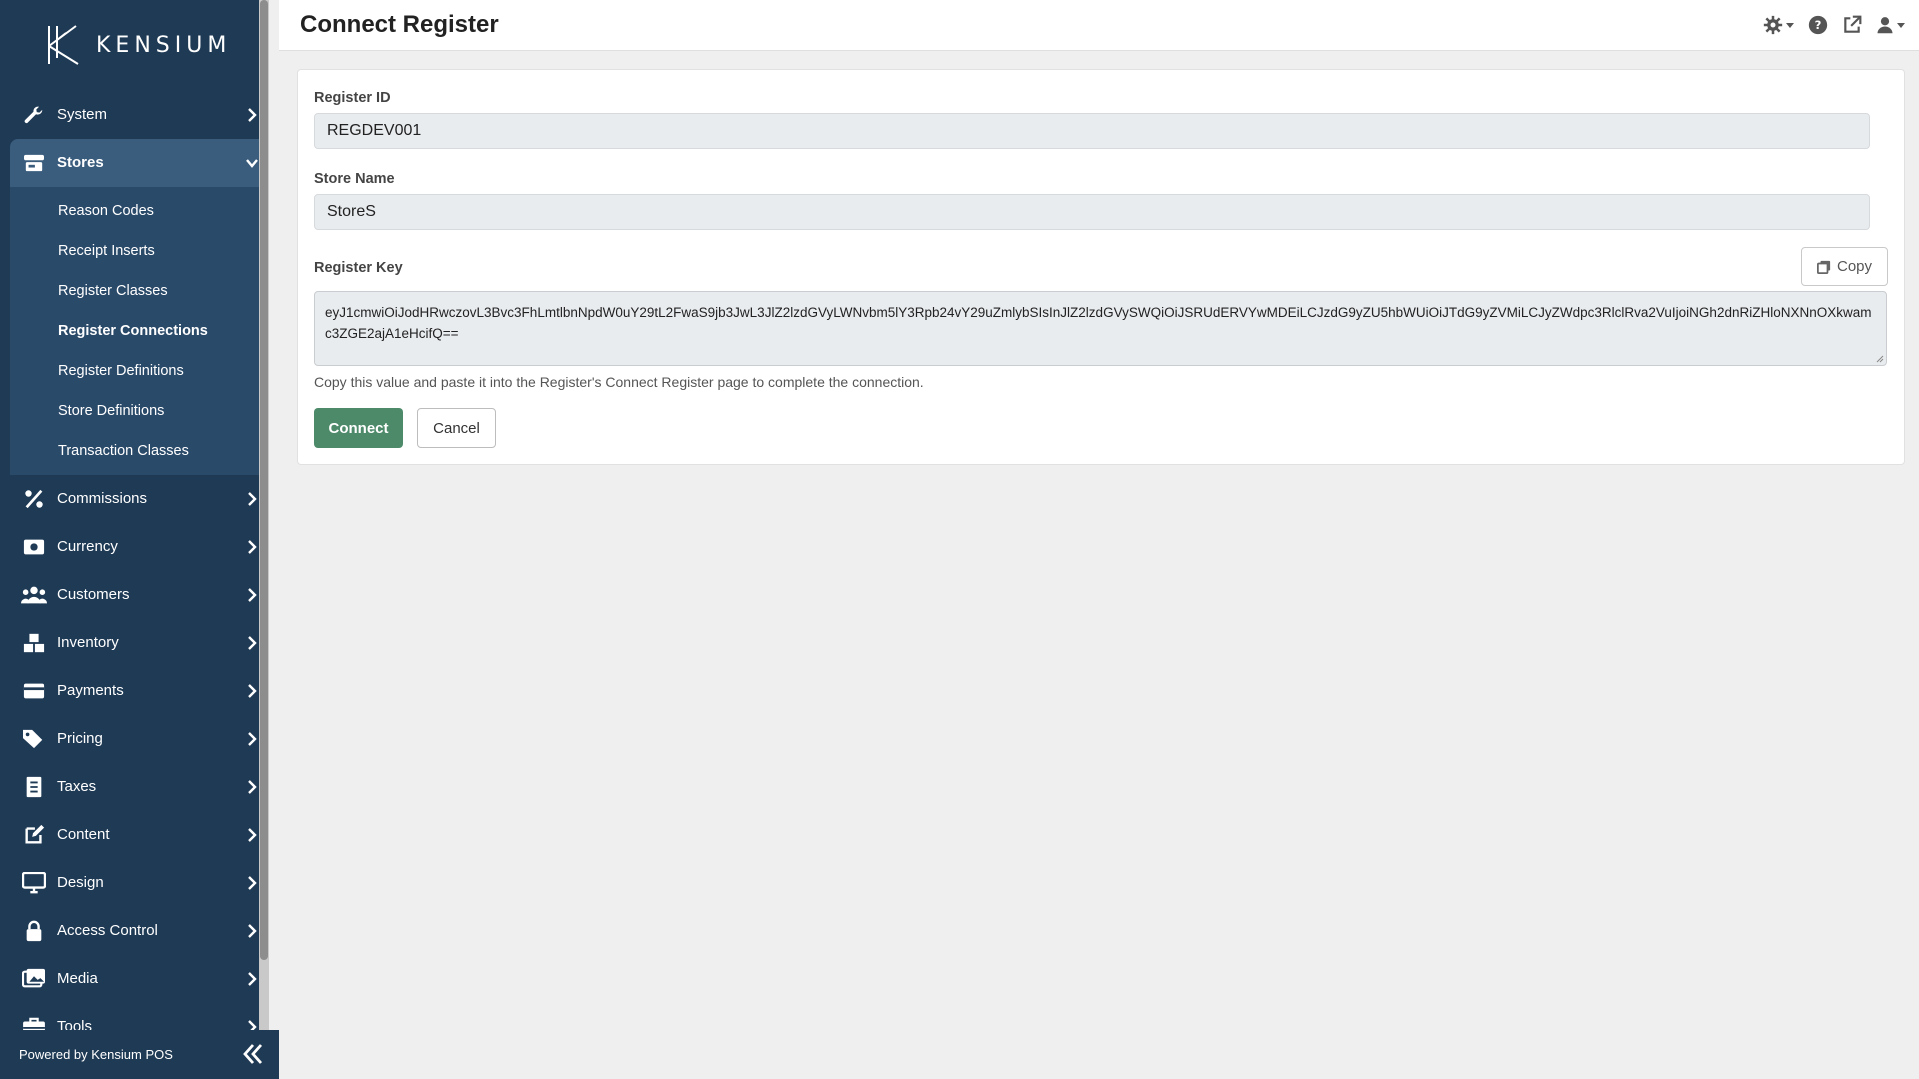  What do you see at coordinates (139, 451) in the screenshot?
I see `sidebar-subitem-transaction-classes: Transaction Classes` at bounding box center [139, 451].